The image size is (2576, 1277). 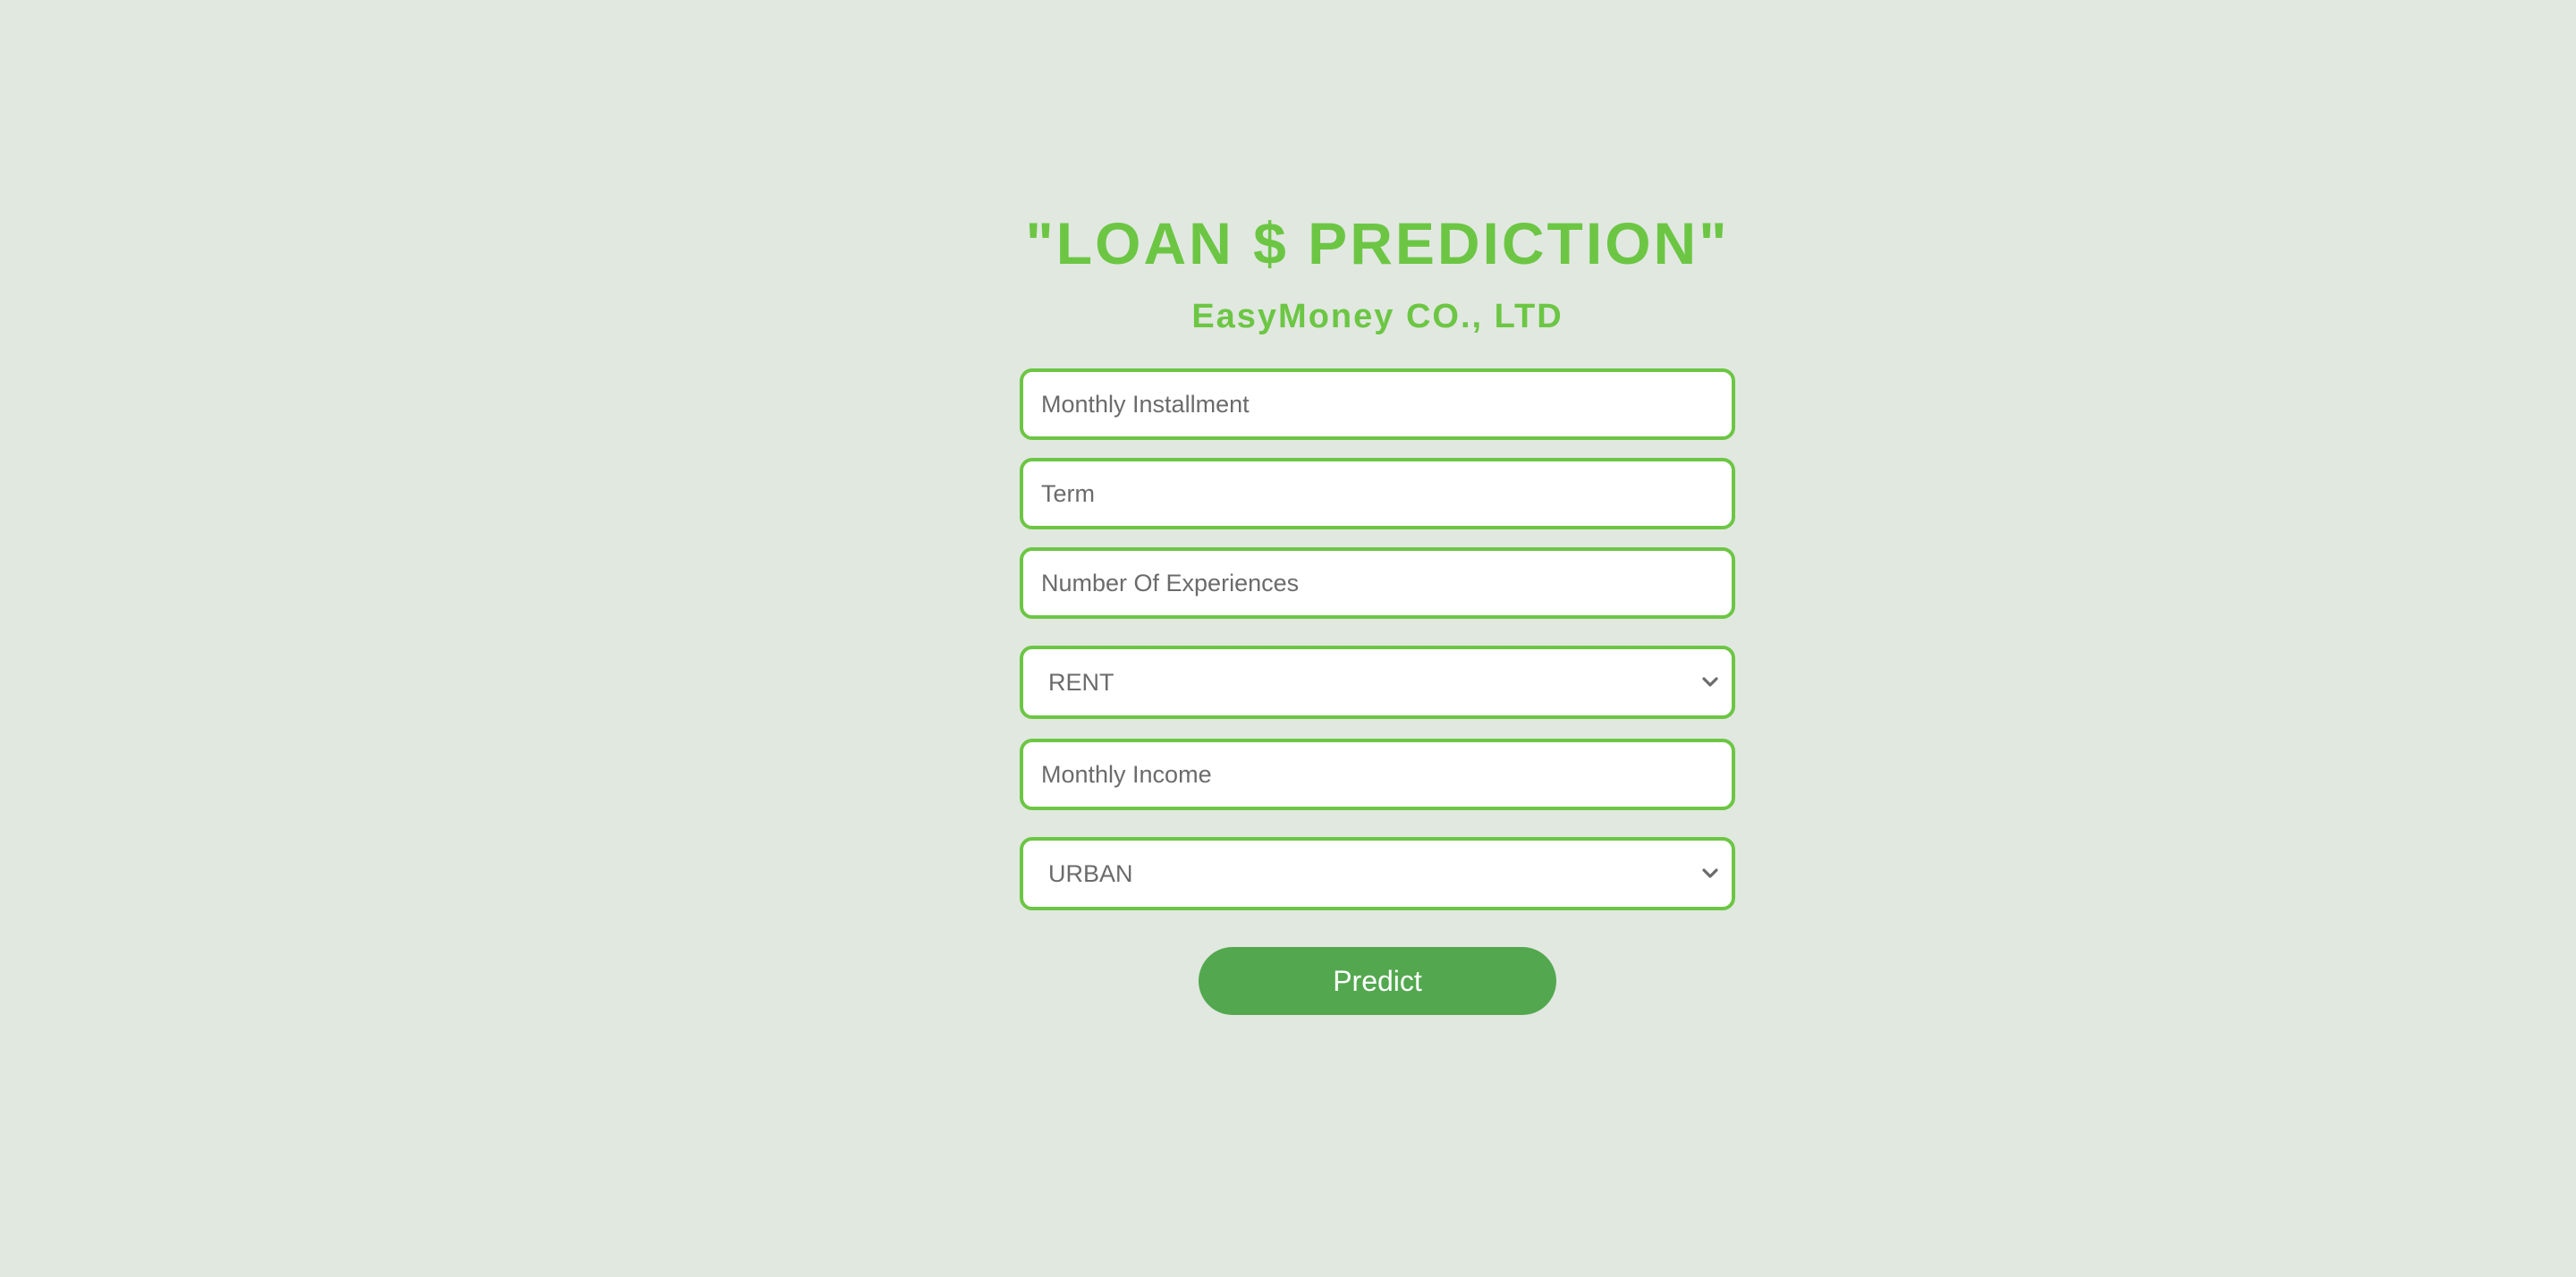 I want to click on loan-form-container: "LOAN $ PREDICTION" EasyMoney CO., LTD, so click(x=1377, y=272).